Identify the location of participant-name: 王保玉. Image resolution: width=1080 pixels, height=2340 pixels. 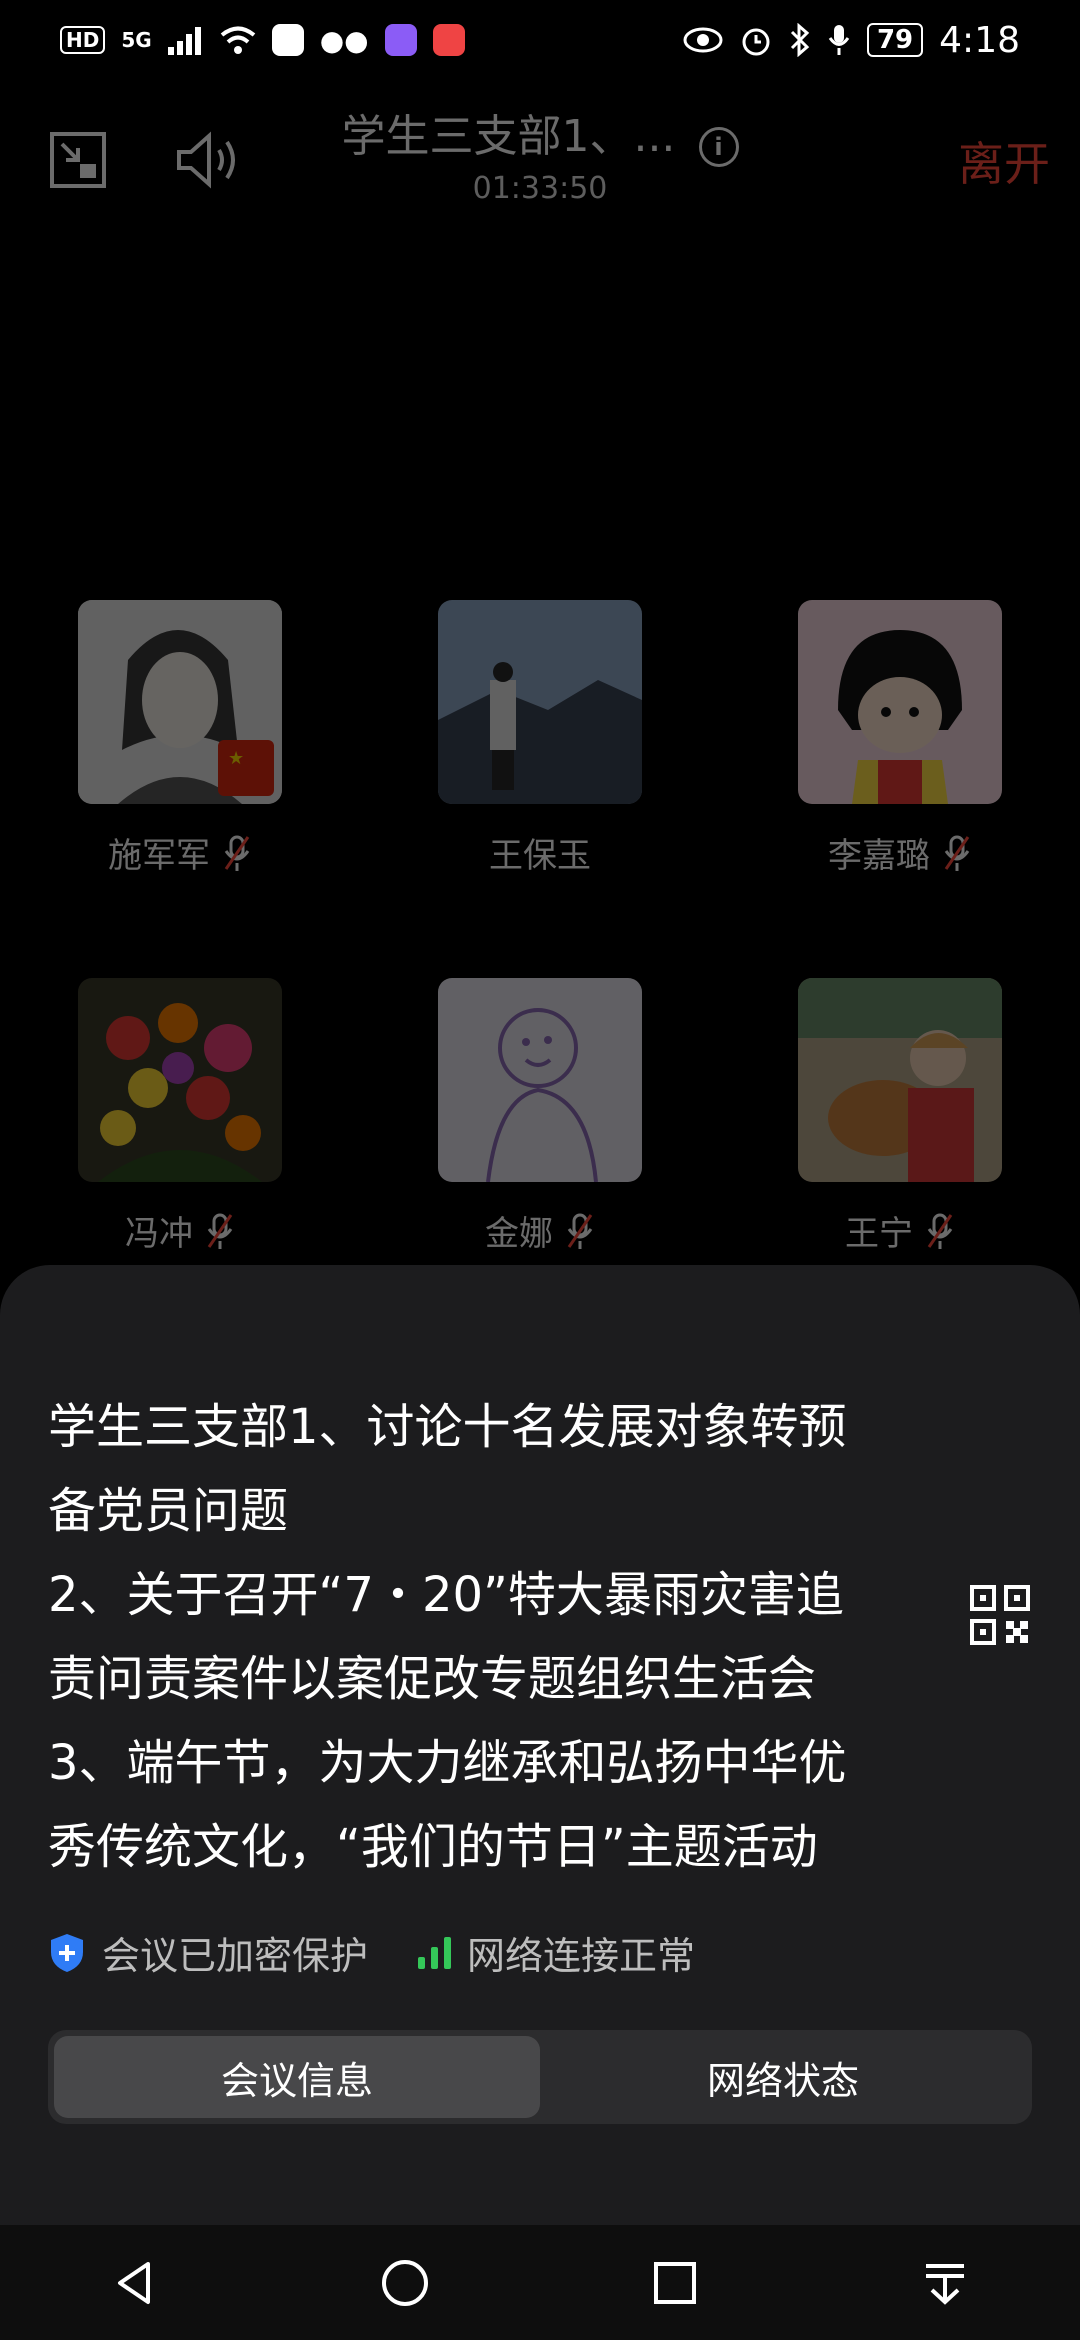
(540, 856).